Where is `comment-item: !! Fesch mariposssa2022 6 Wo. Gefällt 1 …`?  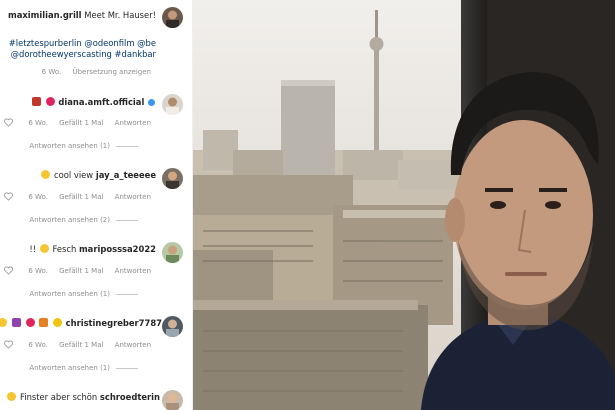 comment-item: !! Fesch mariposssa2022 6 Wo. Gefällt 1 … is located at coordinates (96, 272).